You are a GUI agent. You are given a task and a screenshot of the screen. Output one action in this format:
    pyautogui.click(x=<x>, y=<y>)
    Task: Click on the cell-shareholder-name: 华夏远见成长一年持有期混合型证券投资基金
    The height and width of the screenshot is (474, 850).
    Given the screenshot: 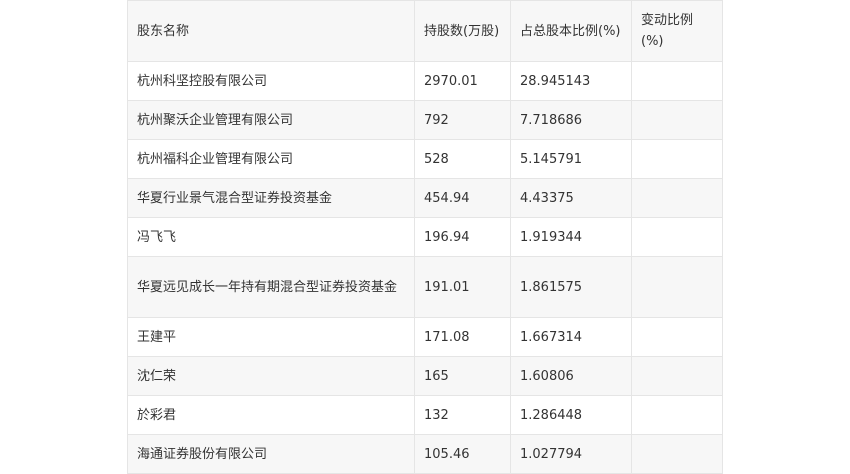 What is the action you would take?
    pyautogui.click(x=271, y=287)
    